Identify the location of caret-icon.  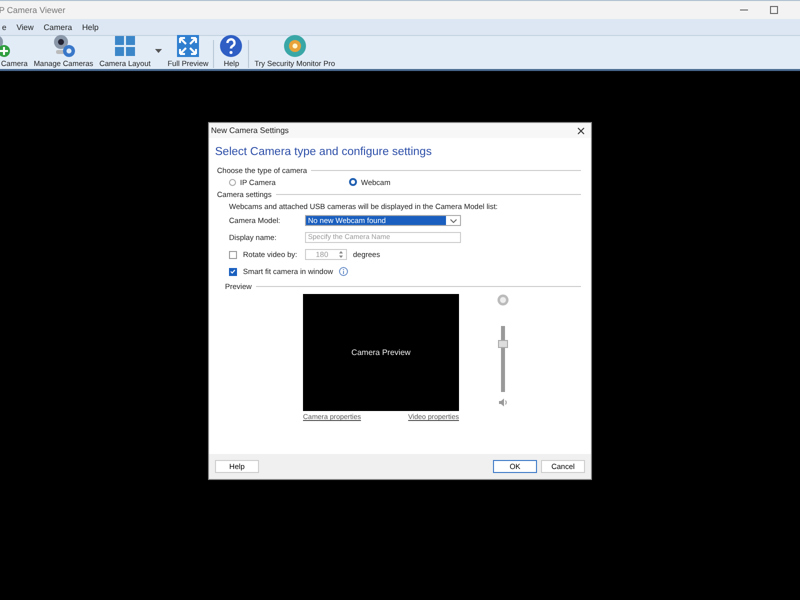
(158, 51).